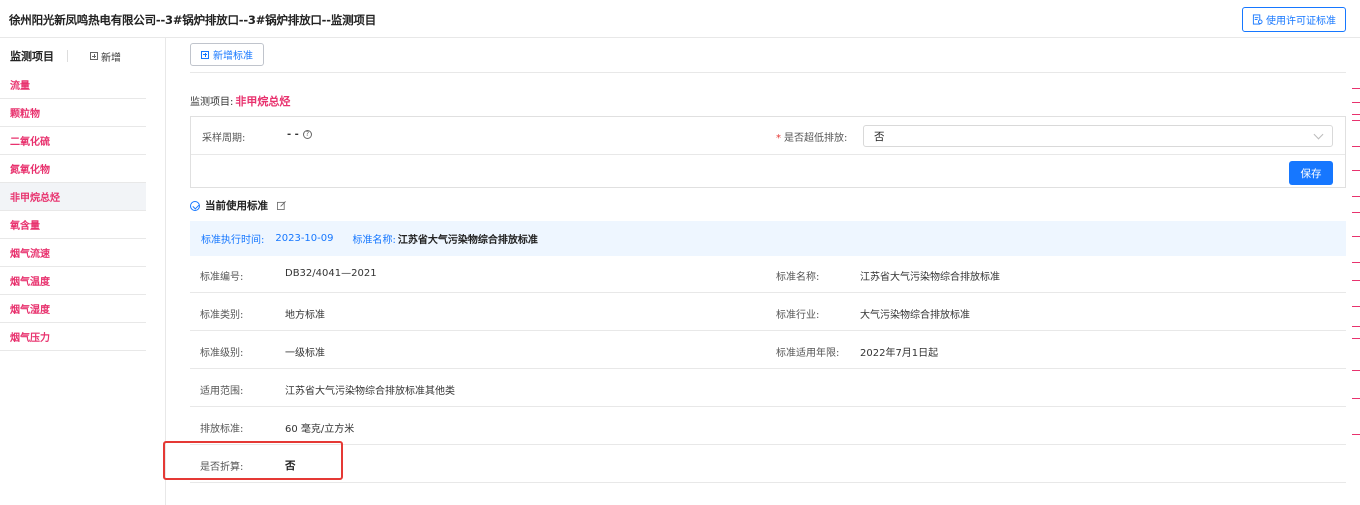 The height and width of the screenshot is (505, 1360). Describe the element at coordinates (233, 56) in the screenshot. I see `add-standard-label: 新增标准` at that location.